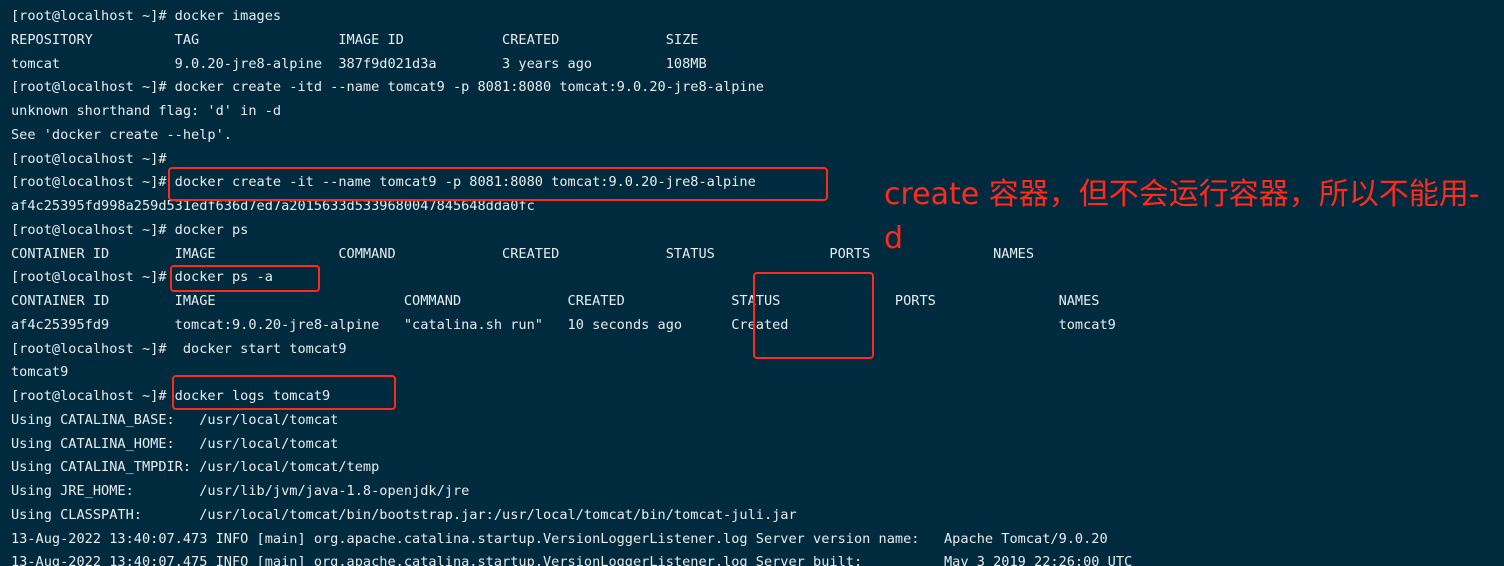 This screenshot has height=566, width=1504. Describe the element at coordinates (355, 40) in the screenshot. I see `terminal-line: REPOSITORY TAG IMAGE ID CREATED SIZE` at that location.